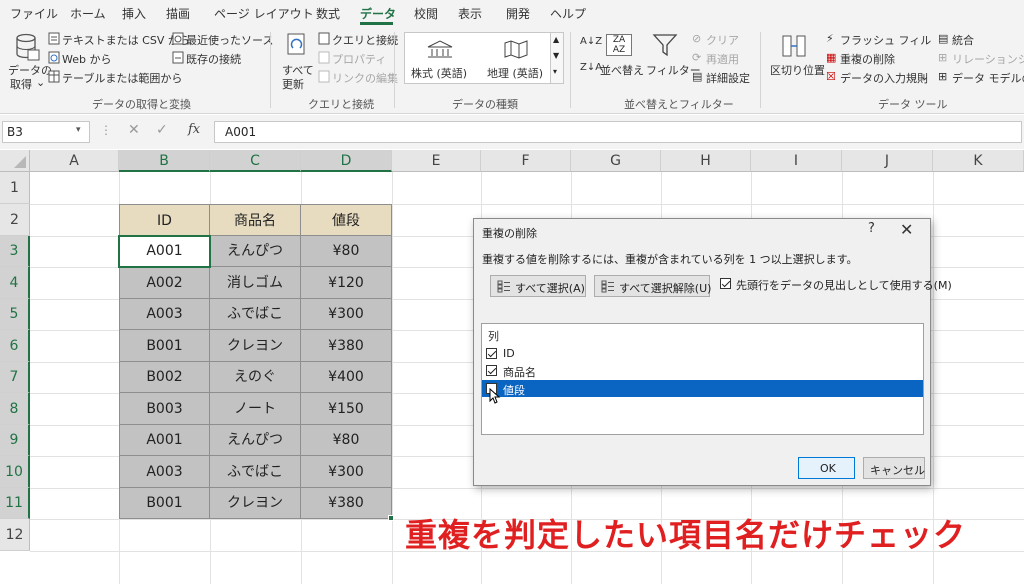 This screenshot has width=1024, height=584. What do you see at coordinates (346, 220) in the screenshot?
I see `table-header-price: 値段` at bounding box center [346, 220].